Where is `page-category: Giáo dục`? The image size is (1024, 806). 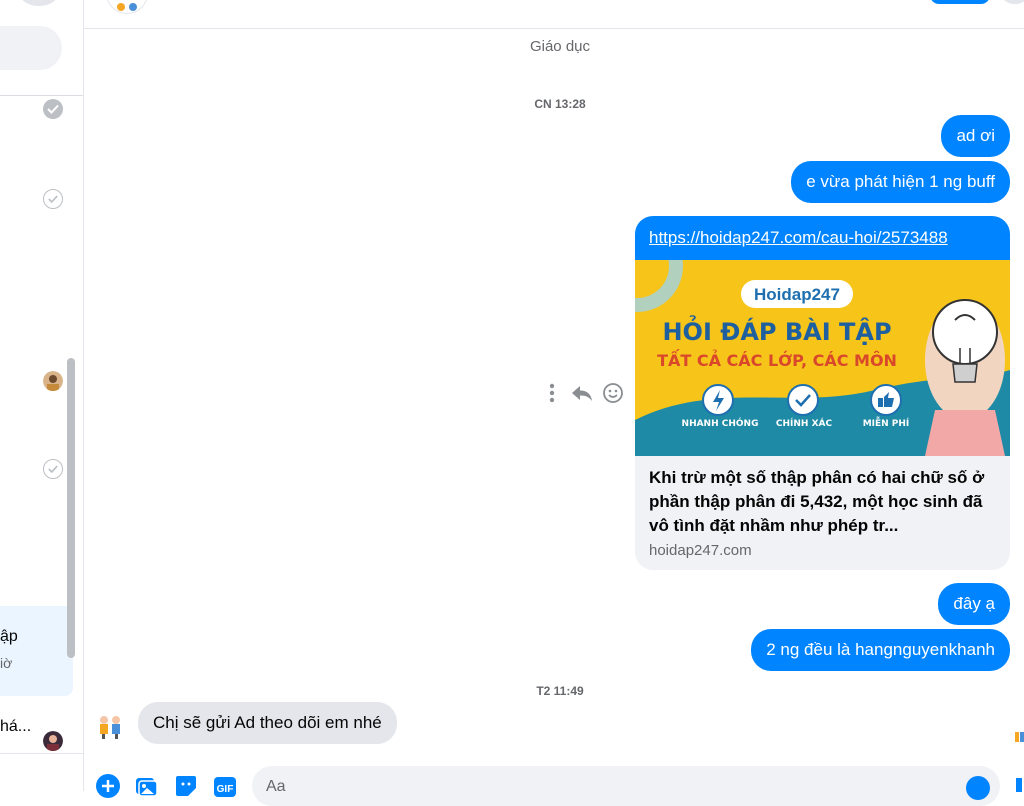 page-category: Giáo dục is located at coordinates (560, 46).